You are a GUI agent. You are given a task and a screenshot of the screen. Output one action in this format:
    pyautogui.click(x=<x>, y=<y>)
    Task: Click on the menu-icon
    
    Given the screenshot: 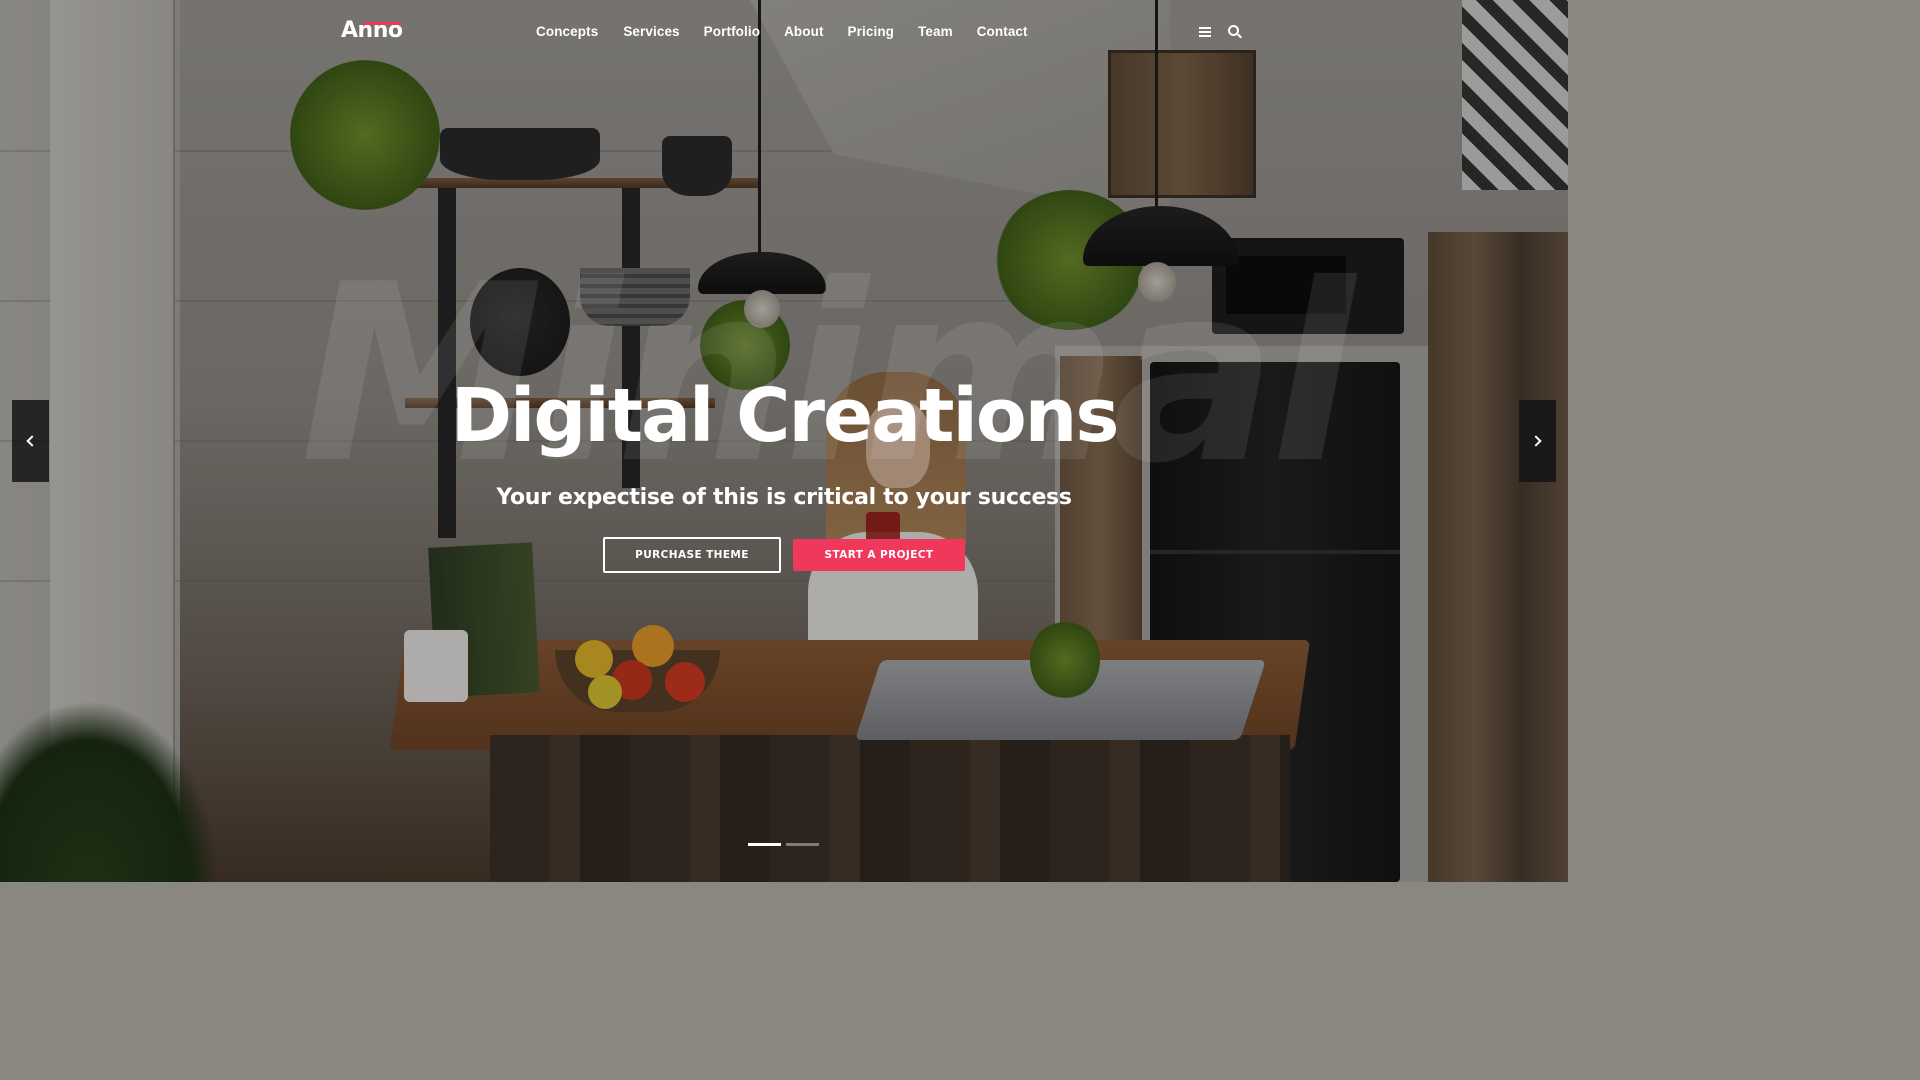 What is the action you would take?
    pyautogui.click(x=1206, y=32)
    